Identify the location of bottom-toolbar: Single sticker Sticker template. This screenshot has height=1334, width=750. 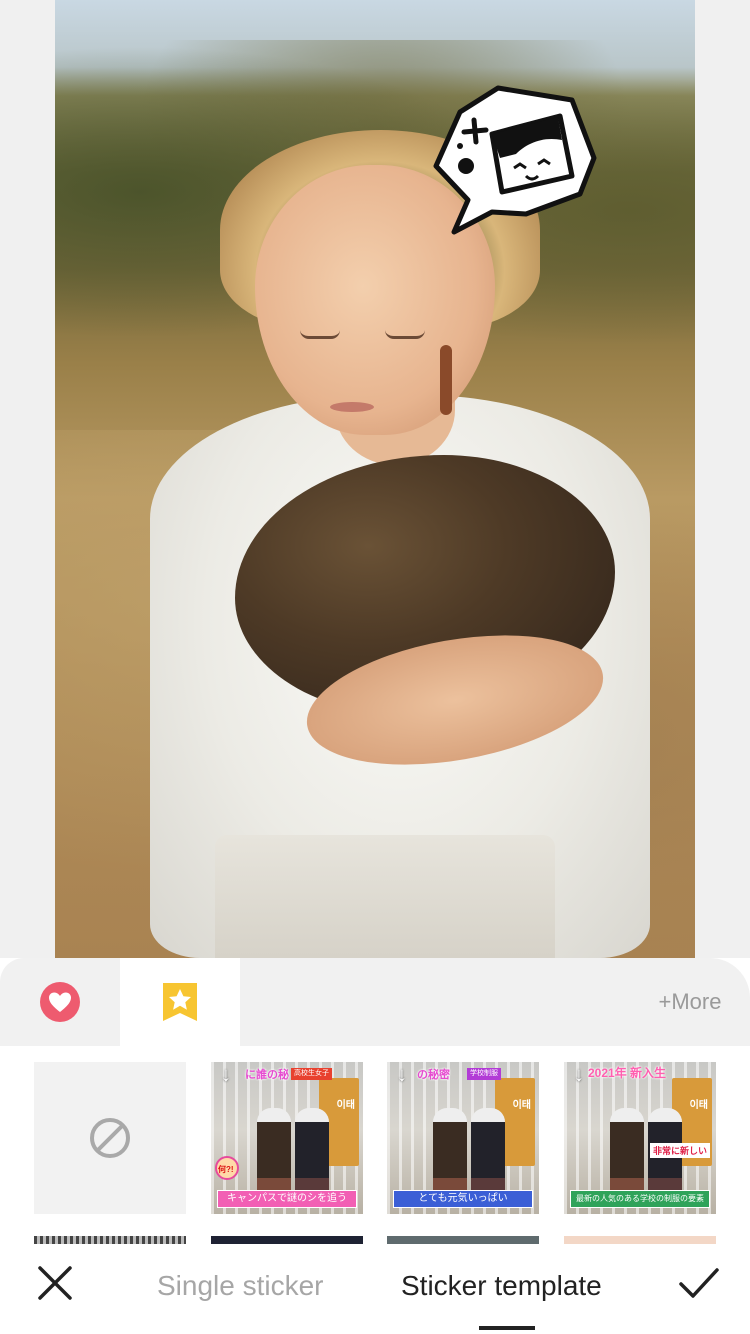
(375, 1289).